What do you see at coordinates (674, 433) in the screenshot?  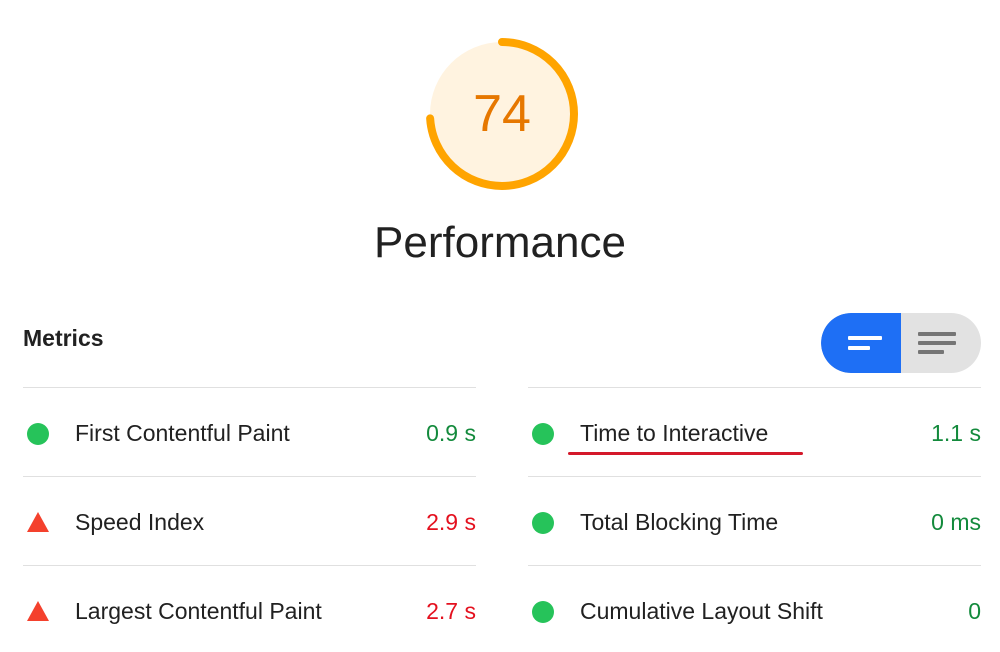 I see `metric-label: Time to Interactive` at bounding box center [674, 433].